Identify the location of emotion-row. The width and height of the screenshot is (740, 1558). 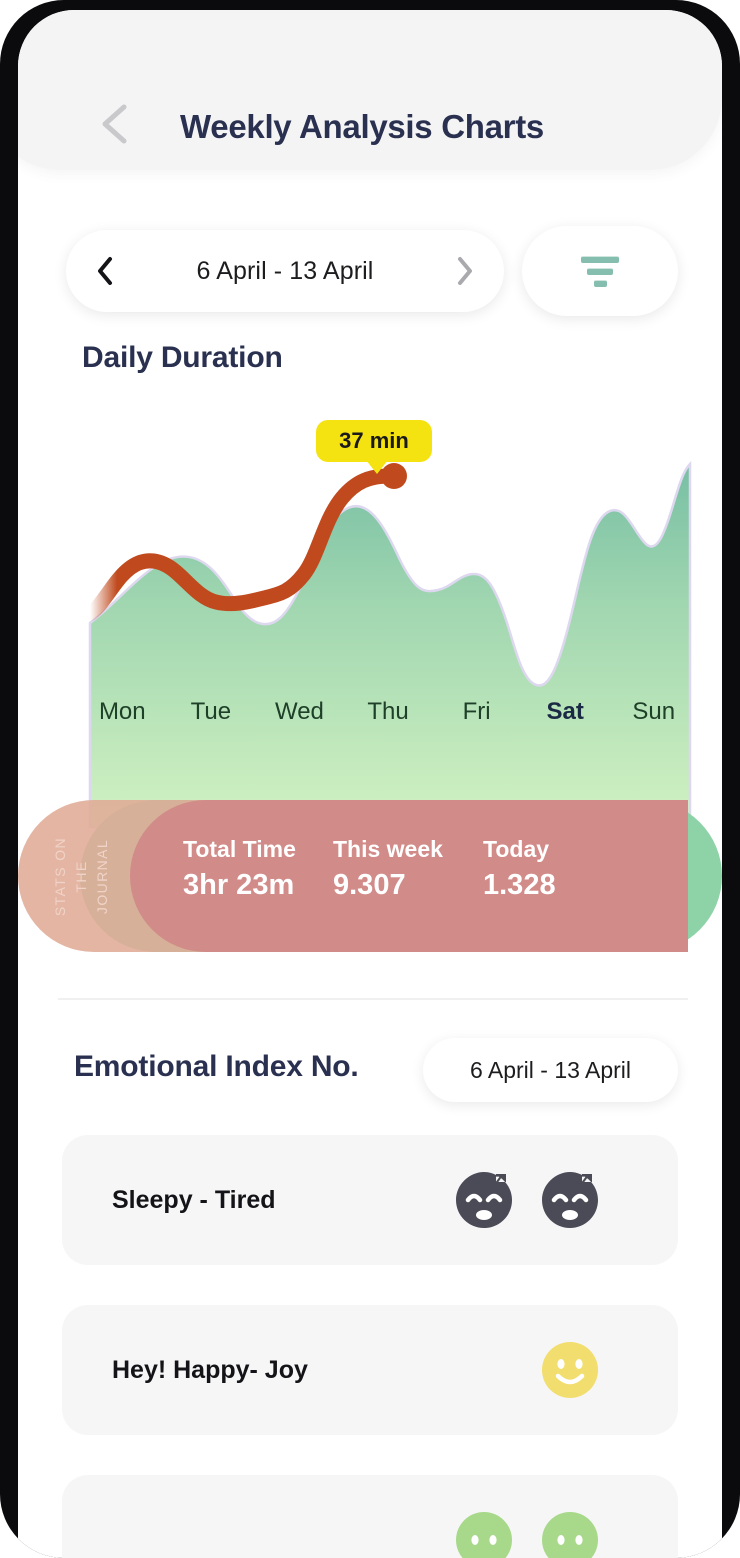
(370, 1516).